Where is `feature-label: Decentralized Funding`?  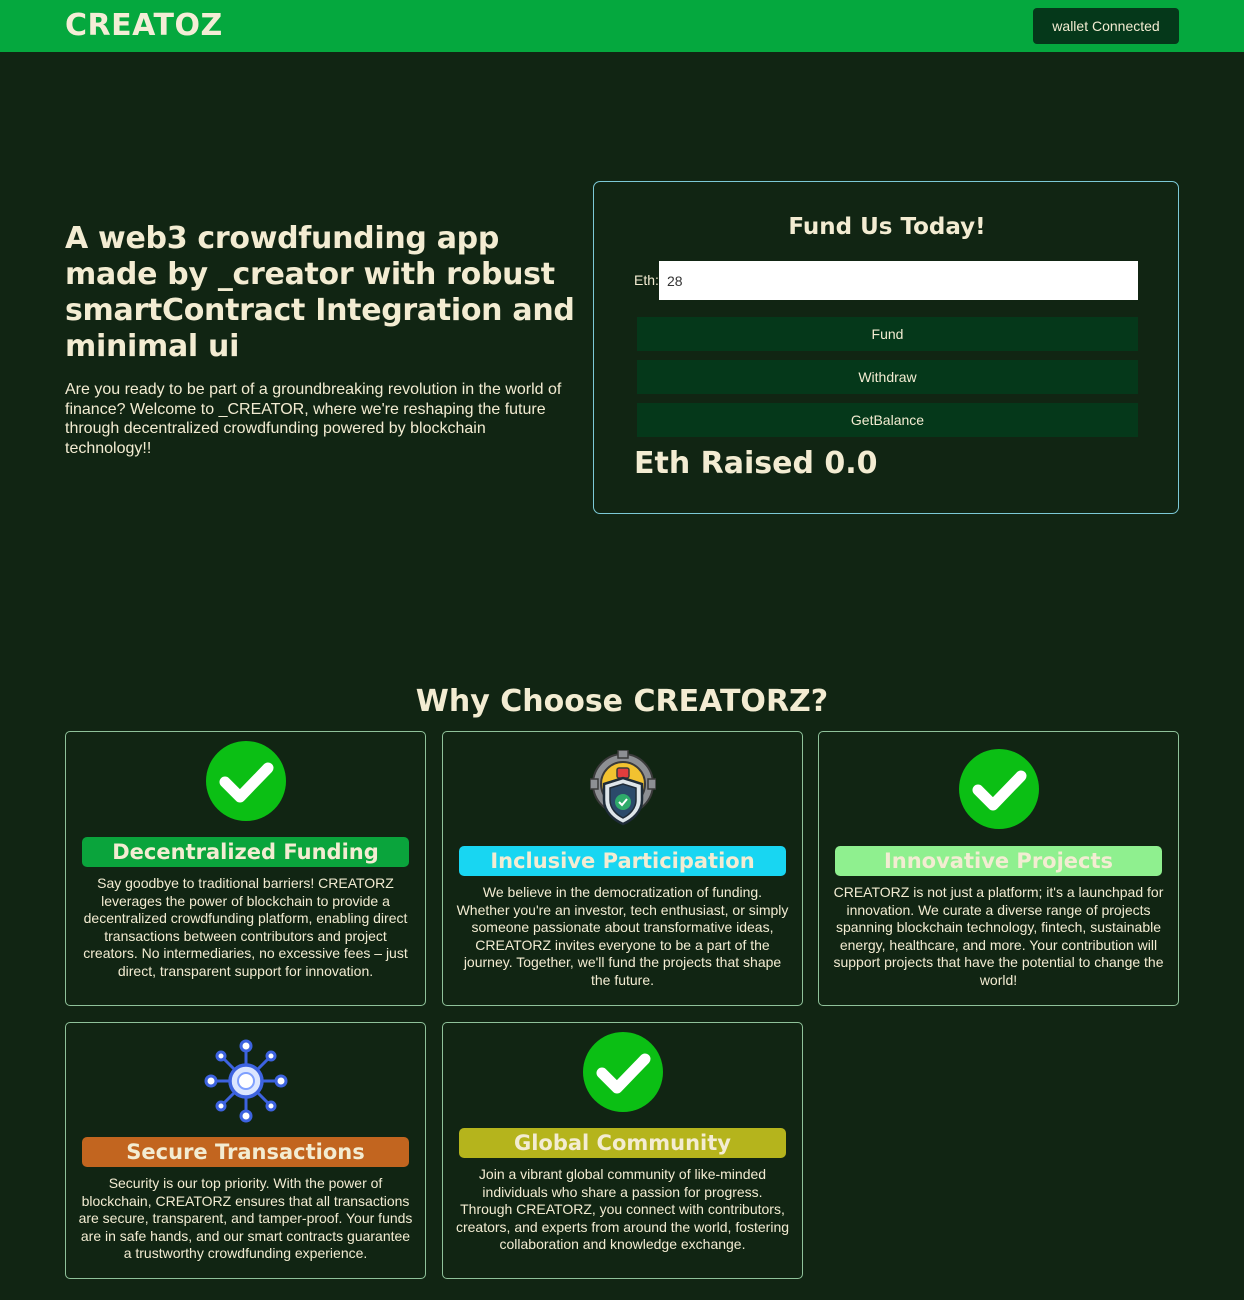 feature-label: Decentralized Funding is located at coordinates (245, 852).